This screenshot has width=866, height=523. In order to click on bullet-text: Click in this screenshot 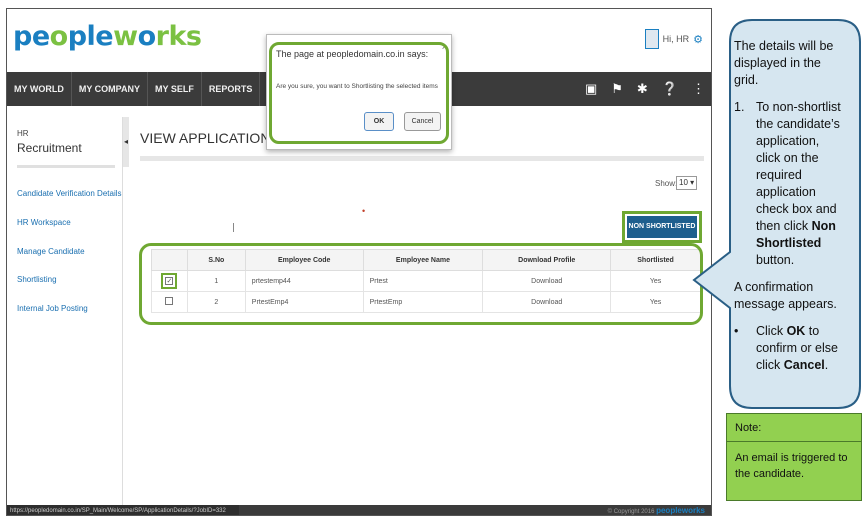, I will do `click(771, 331)`.